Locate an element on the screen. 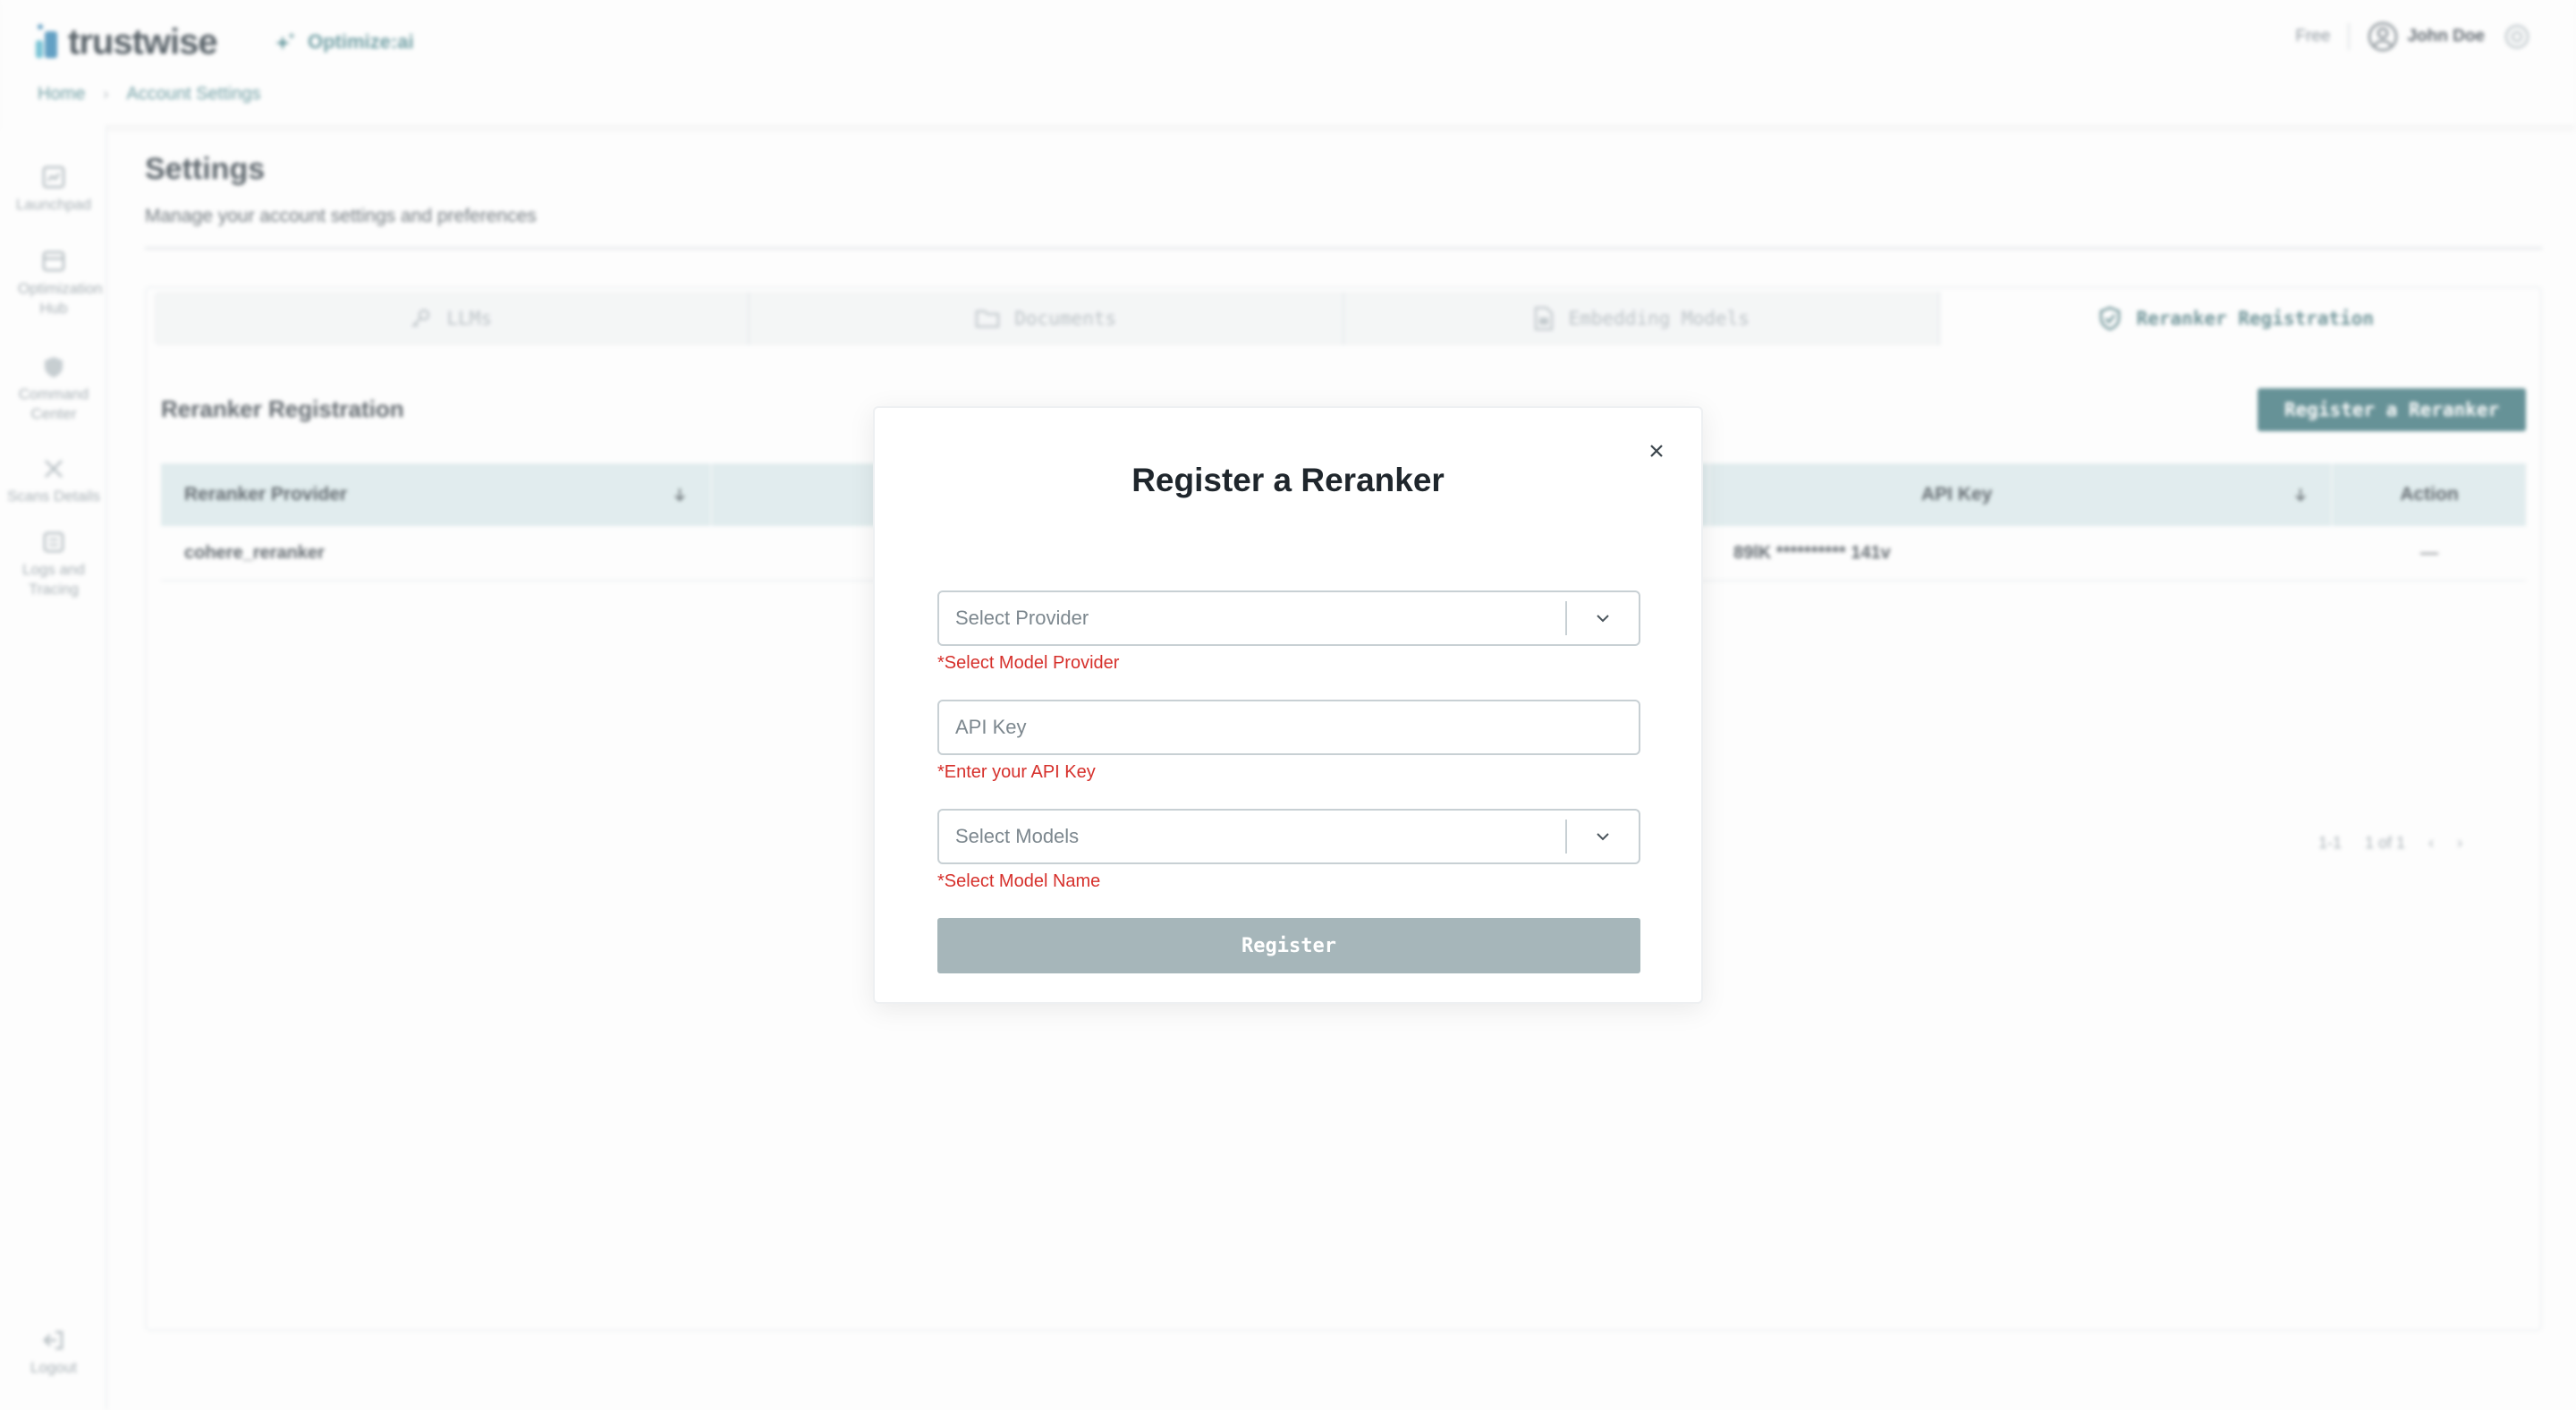 This screenshot has width=2576, height=1410. api-key-error: *Enter your API Key is located at coordinates (1016, 772).